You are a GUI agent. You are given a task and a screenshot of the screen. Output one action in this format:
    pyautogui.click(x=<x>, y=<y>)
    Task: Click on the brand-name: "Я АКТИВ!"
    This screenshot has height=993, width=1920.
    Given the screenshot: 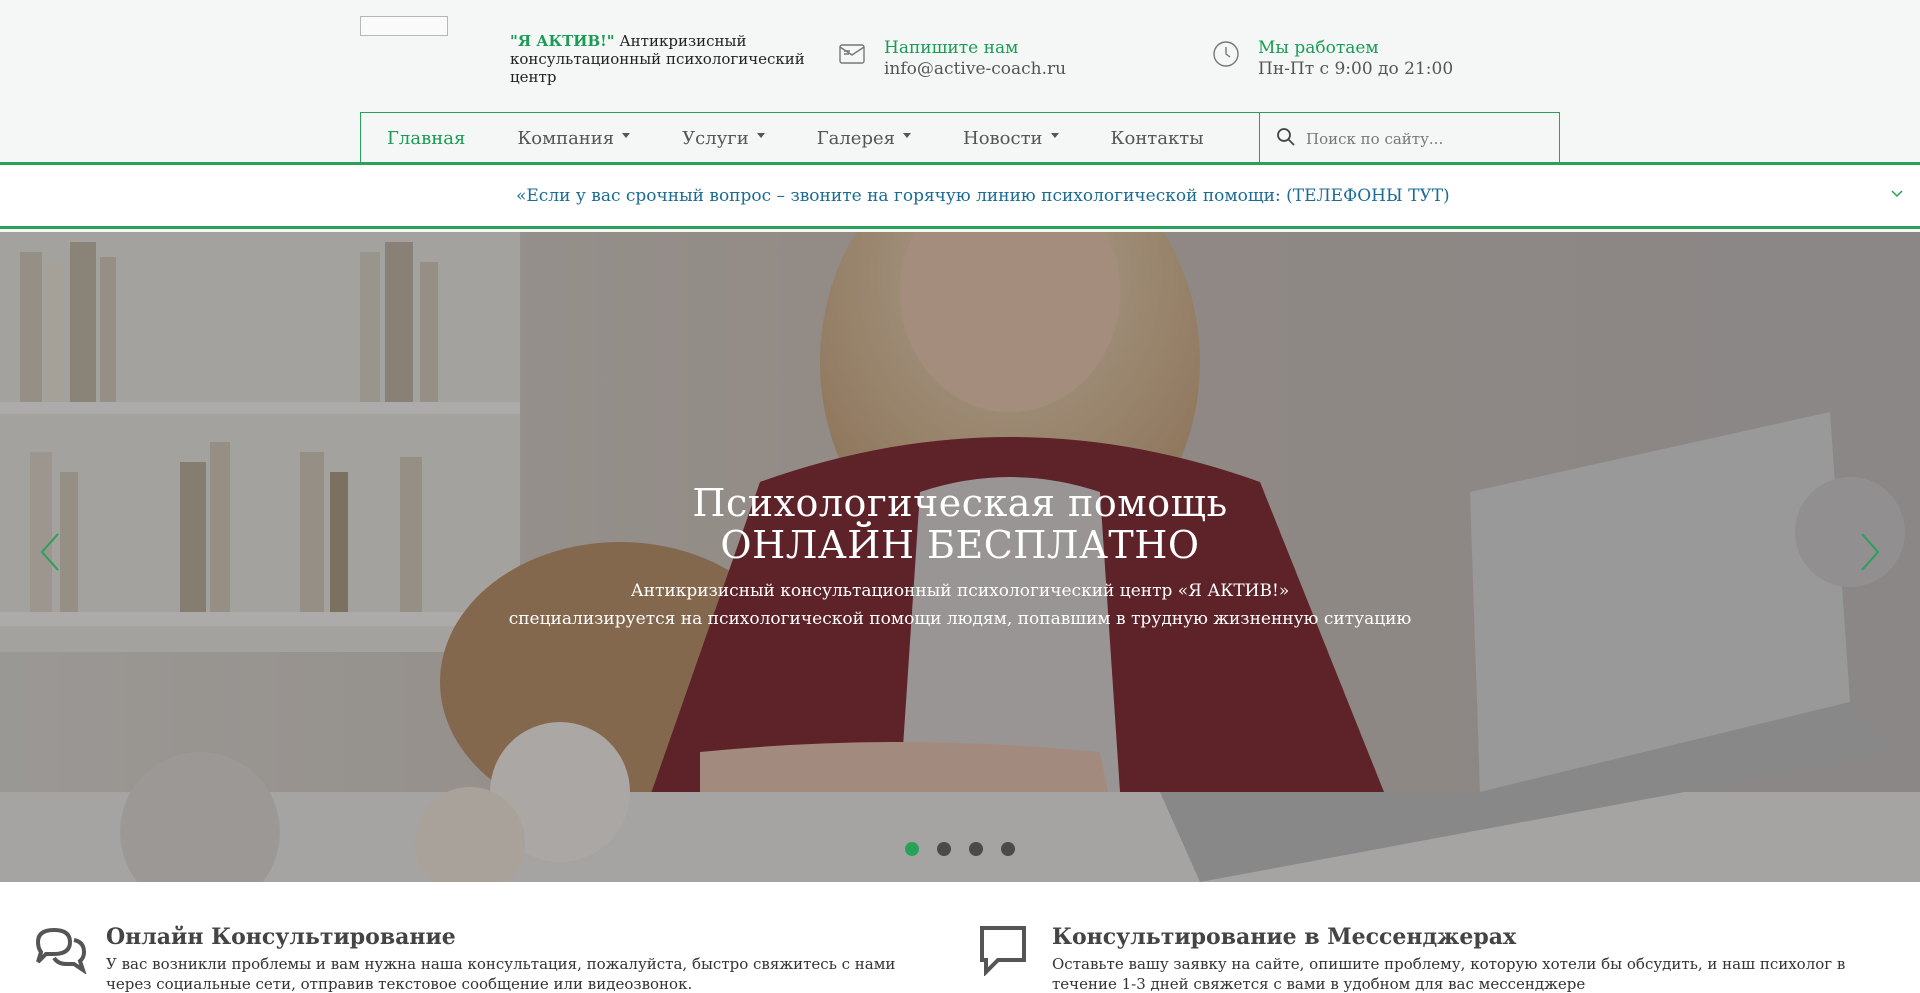 What is the action you would take?
    pyautogui.click(x=562, y=41)
    